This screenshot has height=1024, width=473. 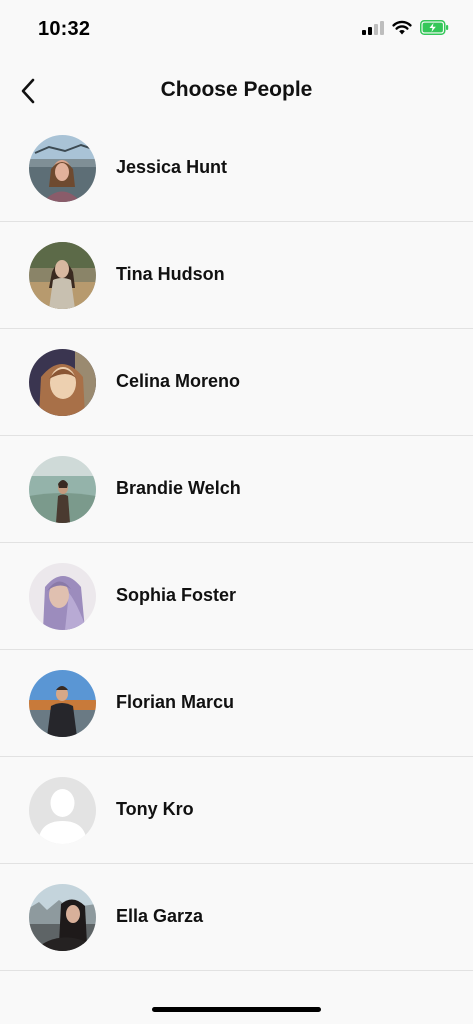 I want to click on status-icons, so click(x=405, y=27).